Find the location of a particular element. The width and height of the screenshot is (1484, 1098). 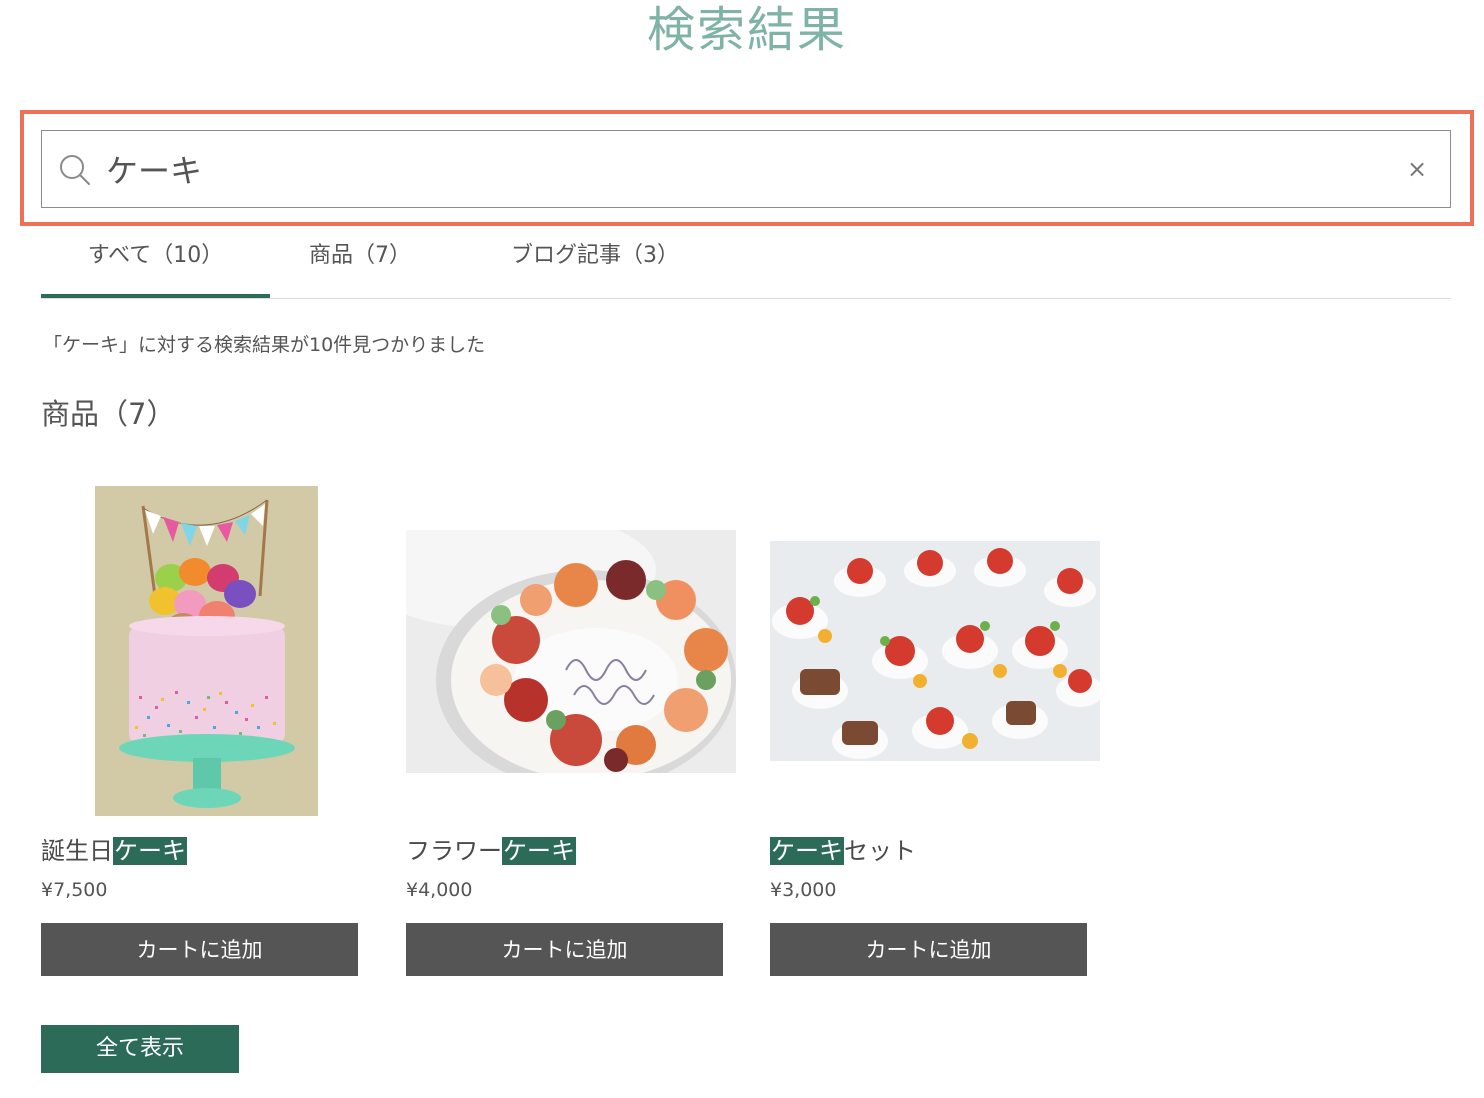

tab-products: 商品（7） is located at coordinates (360, 262).